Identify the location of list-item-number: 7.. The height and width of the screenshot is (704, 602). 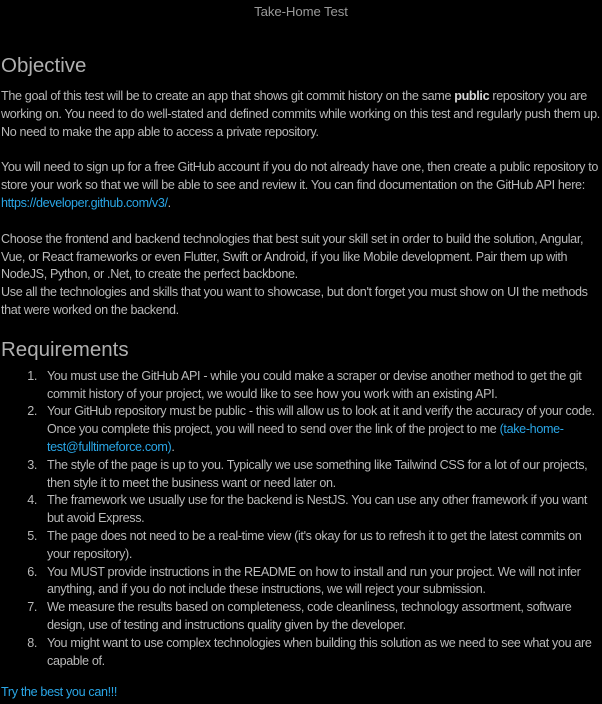
(32, 607).